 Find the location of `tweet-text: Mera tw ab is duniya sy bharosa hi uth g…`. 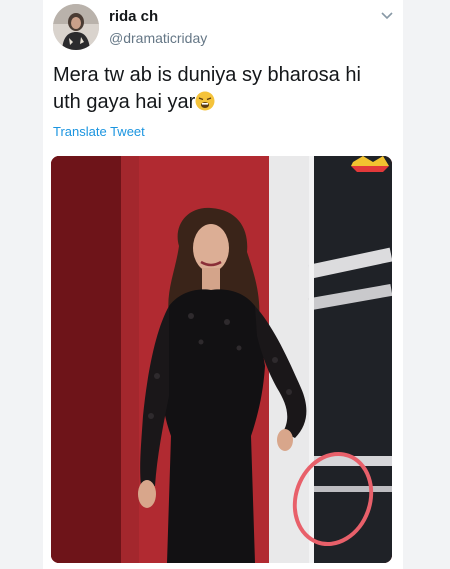

tweet-text: Mera tw ab is duniya sy bharosa hi uth g… is located at coordinates (218, 89).